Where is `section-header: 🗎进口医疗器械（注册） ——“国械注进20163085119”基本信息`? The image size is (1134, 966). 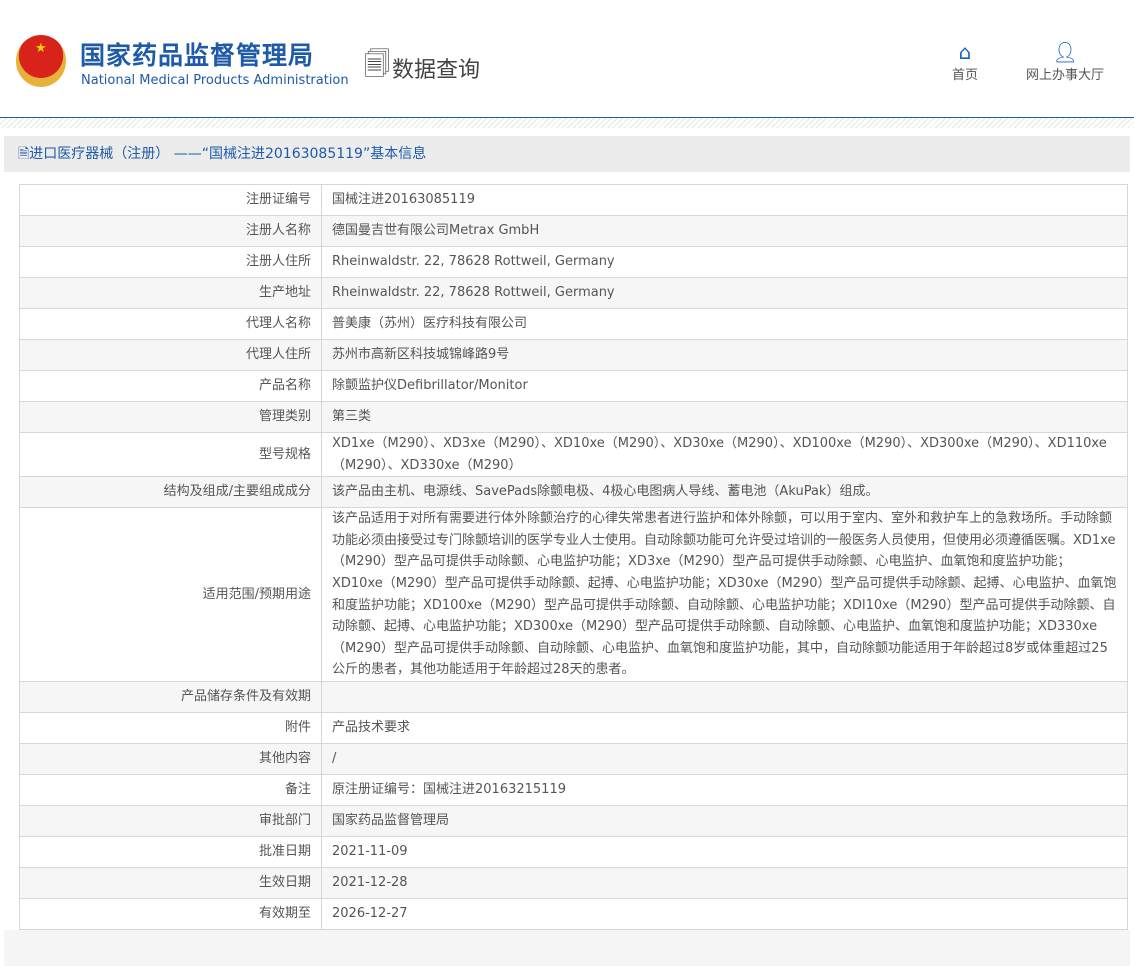
section-header: 🗎进口医疗器械（注册） ——“国械注进20163085119”基本信息 is located at coordinates (567, 154).